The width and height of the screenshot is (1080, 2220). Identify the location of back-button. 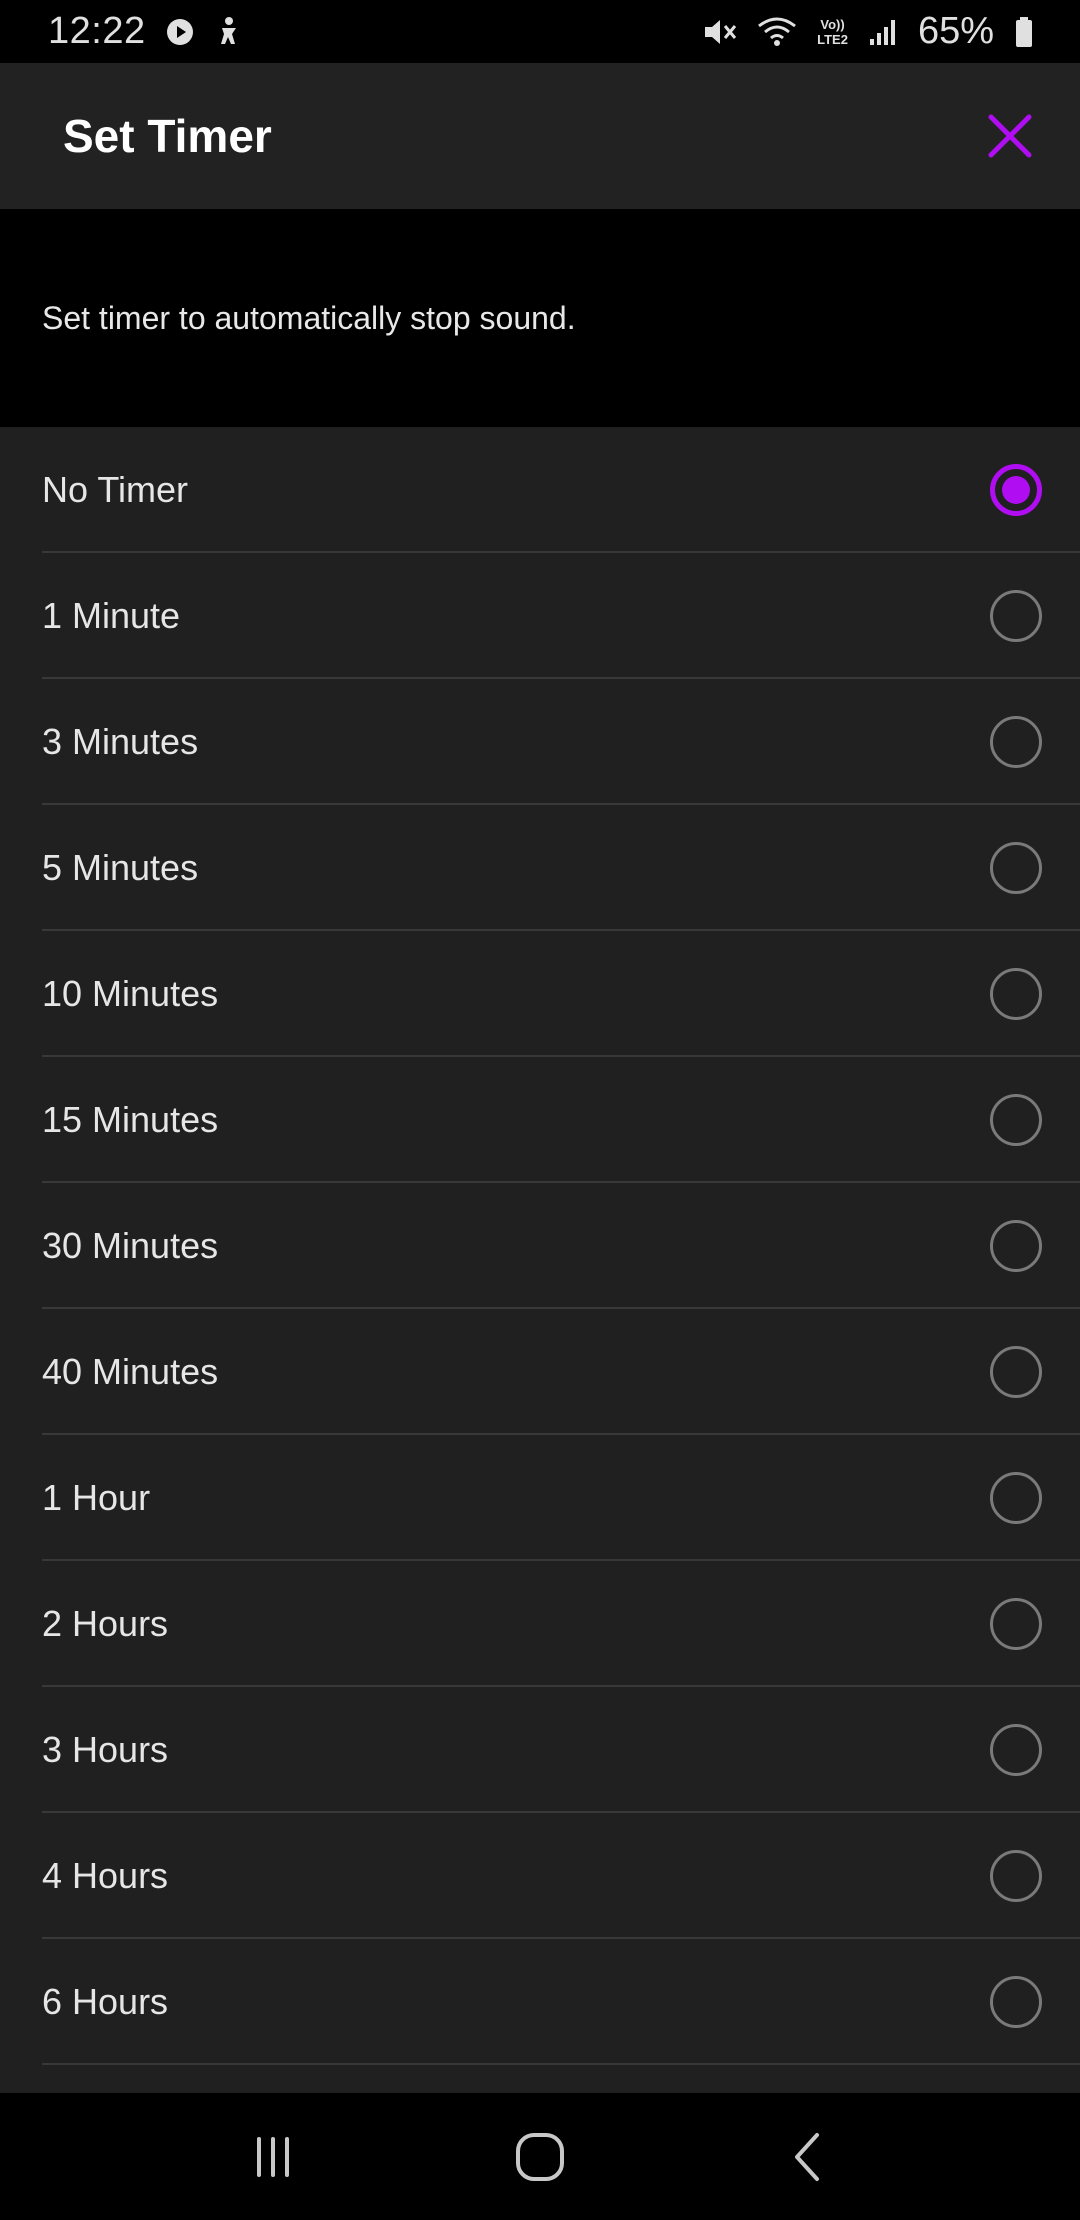
(807, 2157).